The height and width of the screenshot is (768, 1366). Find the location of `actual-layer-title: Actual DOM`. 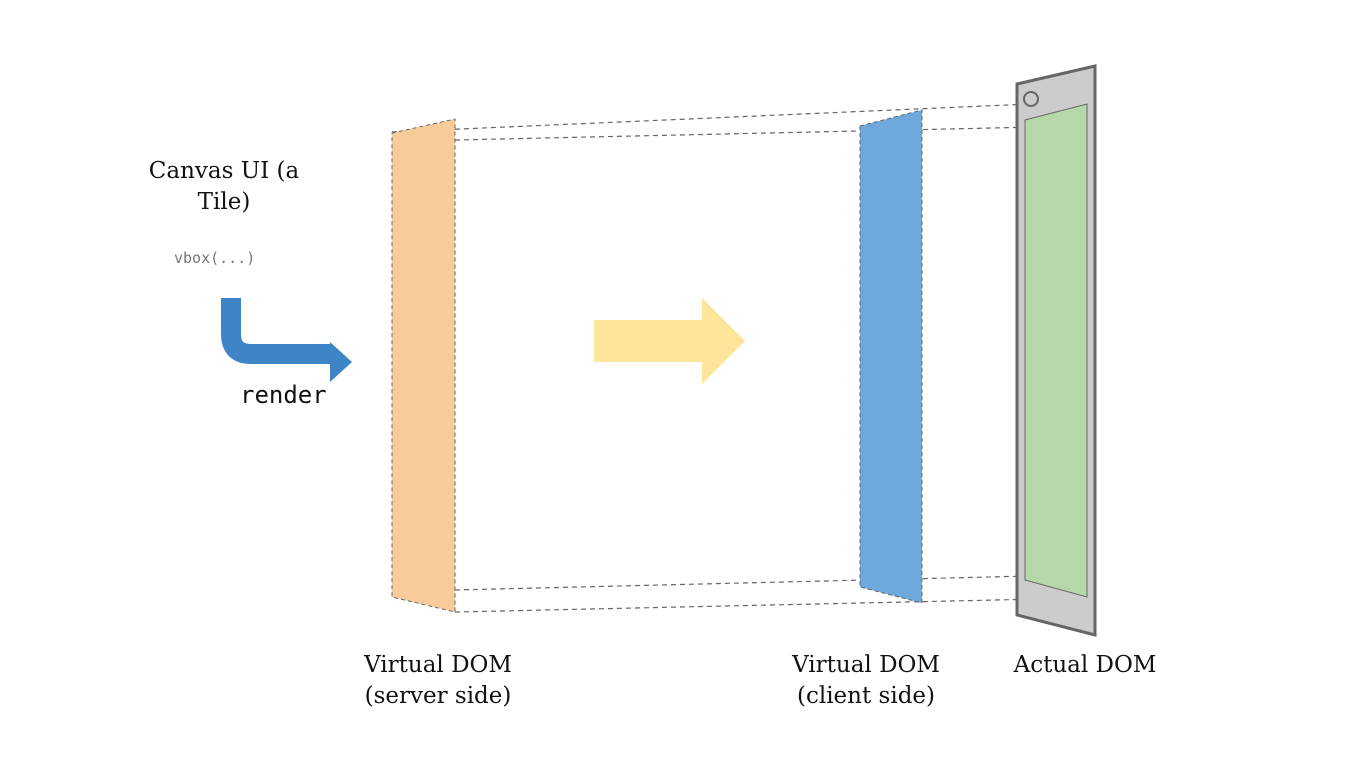

actual-layer-title: Actual DOM is located at coordinates (1085, 665).